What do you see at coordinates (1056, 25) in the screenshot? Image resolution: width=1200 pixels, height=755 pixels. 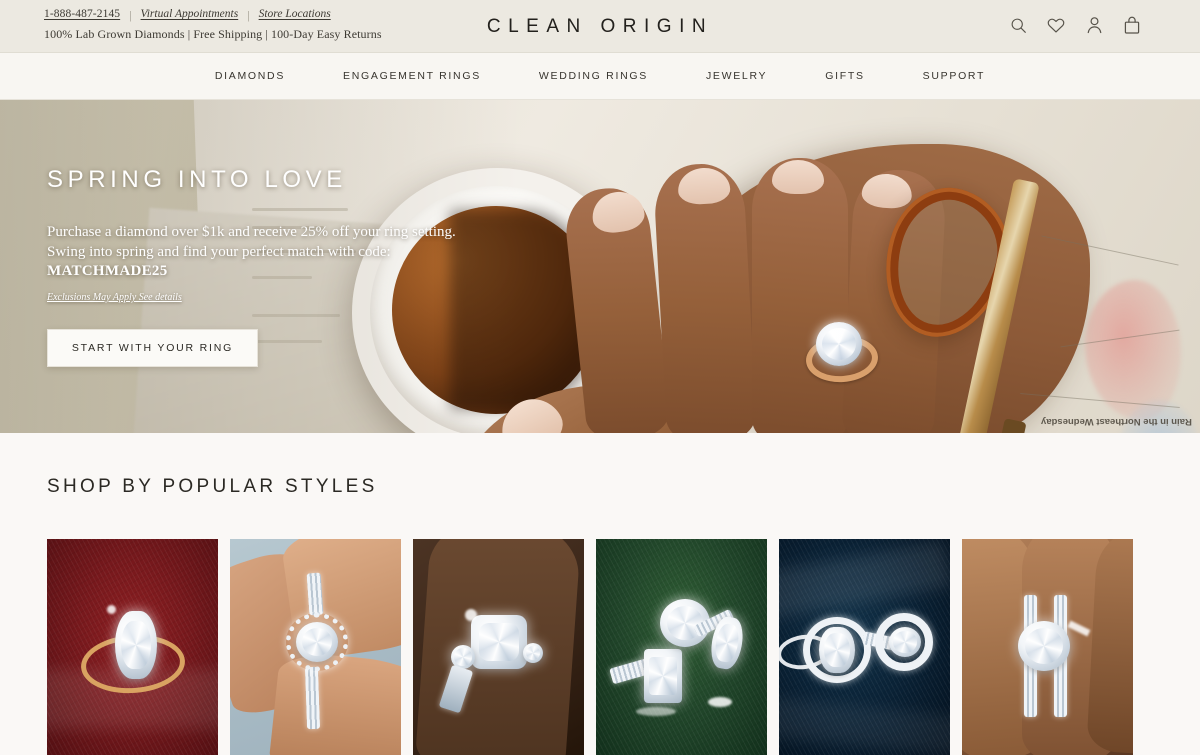 I see `heart-icon` at bounding box center [1056, 25].